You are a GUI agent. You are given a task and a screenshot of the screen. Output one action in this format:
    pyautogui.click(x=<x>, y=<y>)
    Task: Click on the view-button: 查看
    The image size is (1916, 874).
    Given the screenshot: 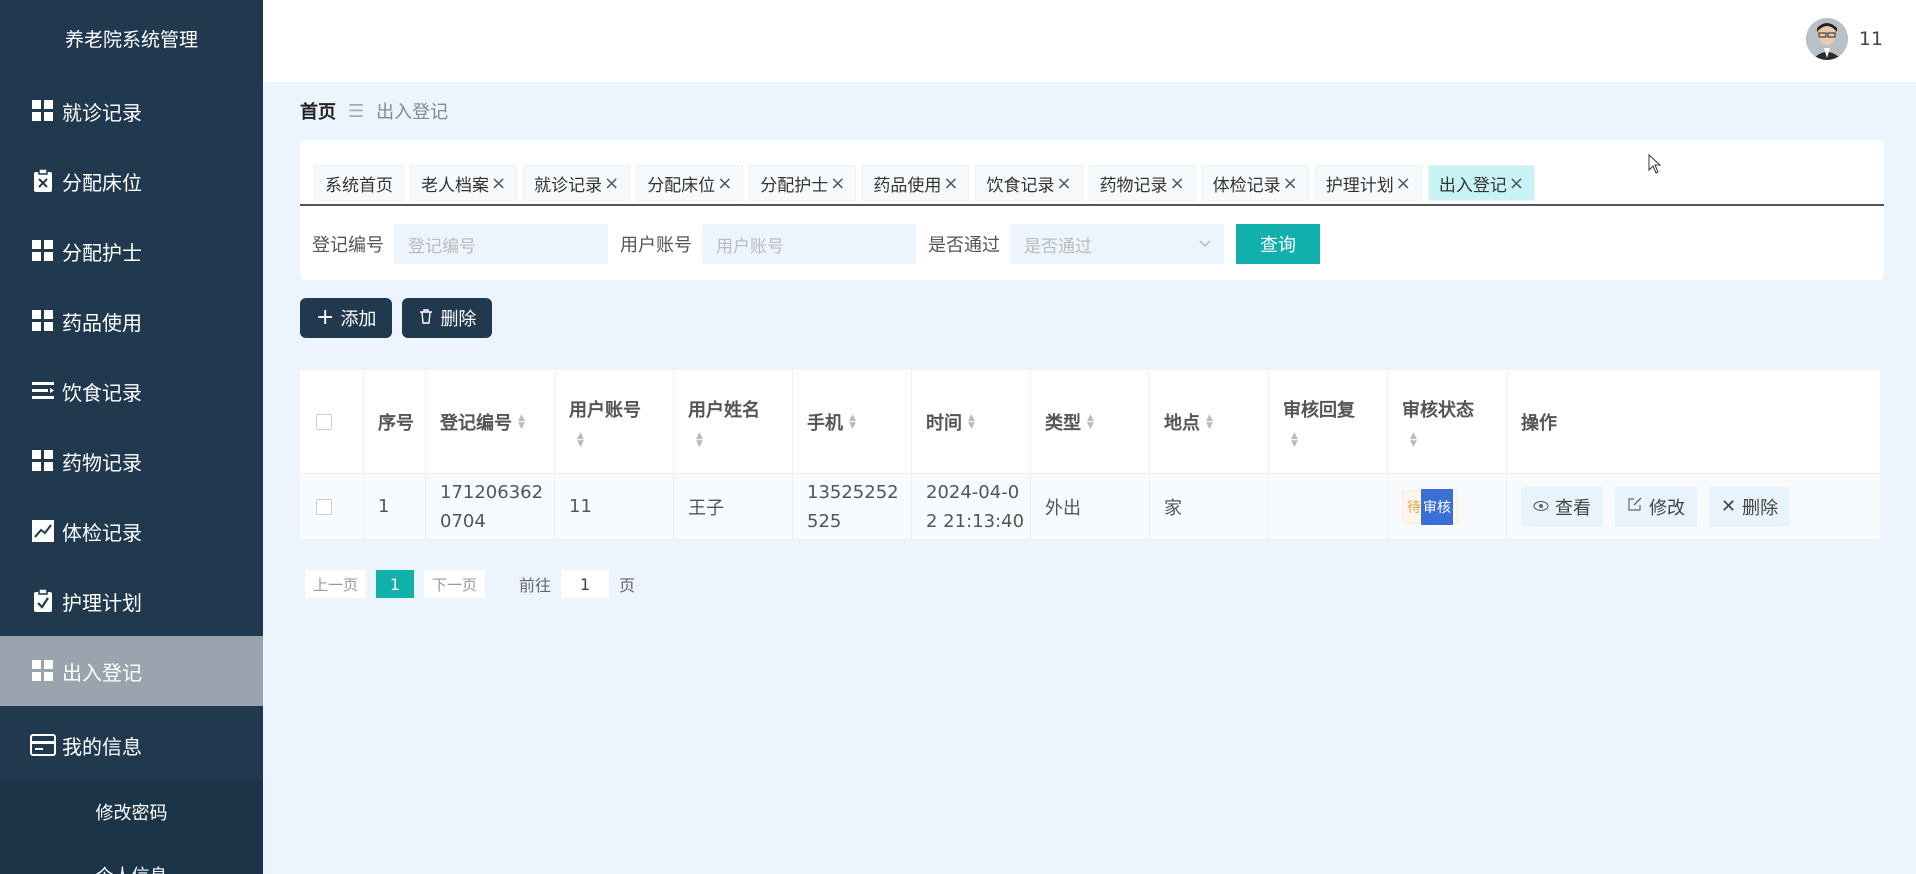 What is the action you would take?
    pyautogui.click(x=1562, y=506)
    